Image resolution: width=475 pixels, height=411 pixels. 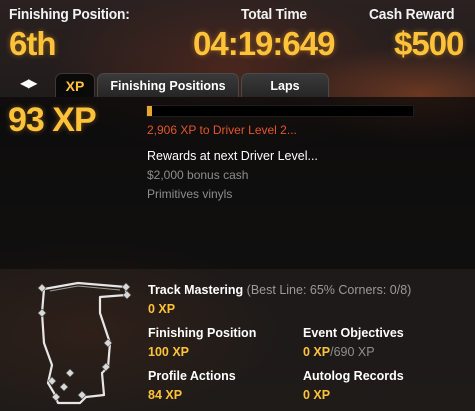 What do you see at coordinates (190, 194) in the screenshot?
I see `reward-item: Primitives vinyls` at bounding box center [190, 194].